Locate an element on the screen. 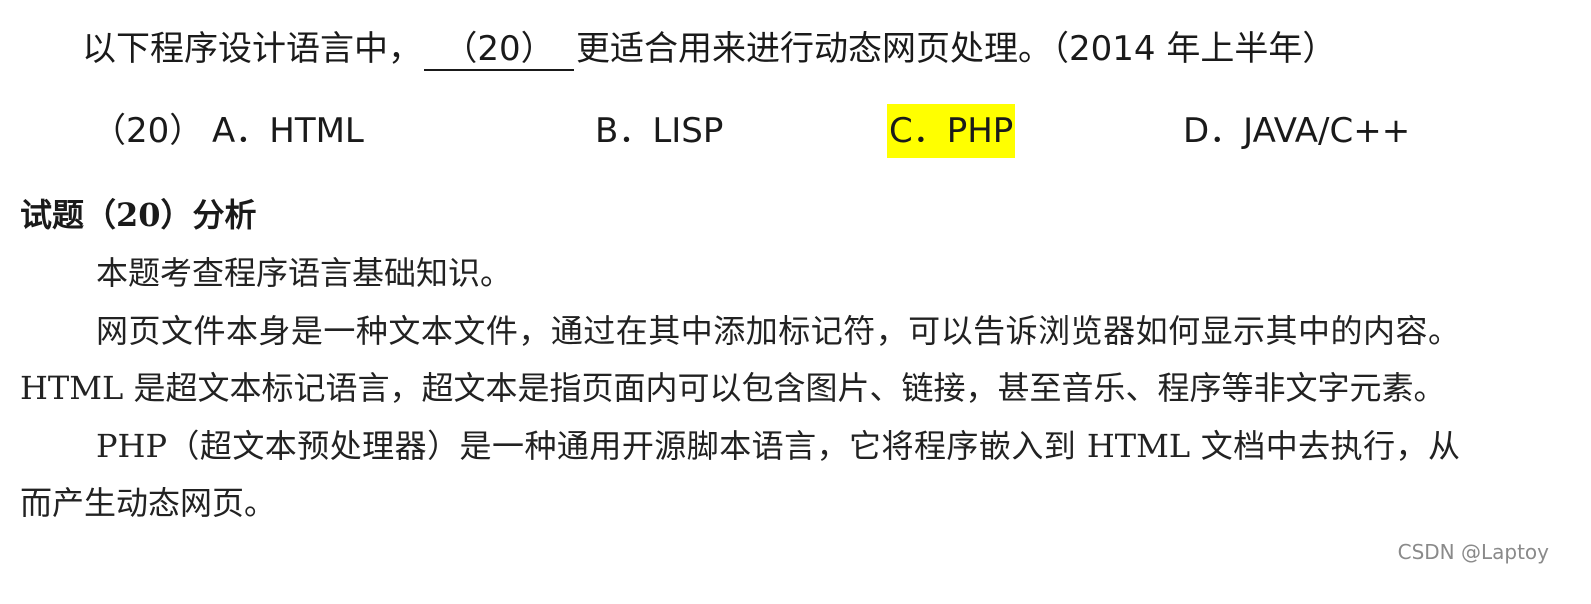  option-a: A．HTML is located at coordinates (288, 131).